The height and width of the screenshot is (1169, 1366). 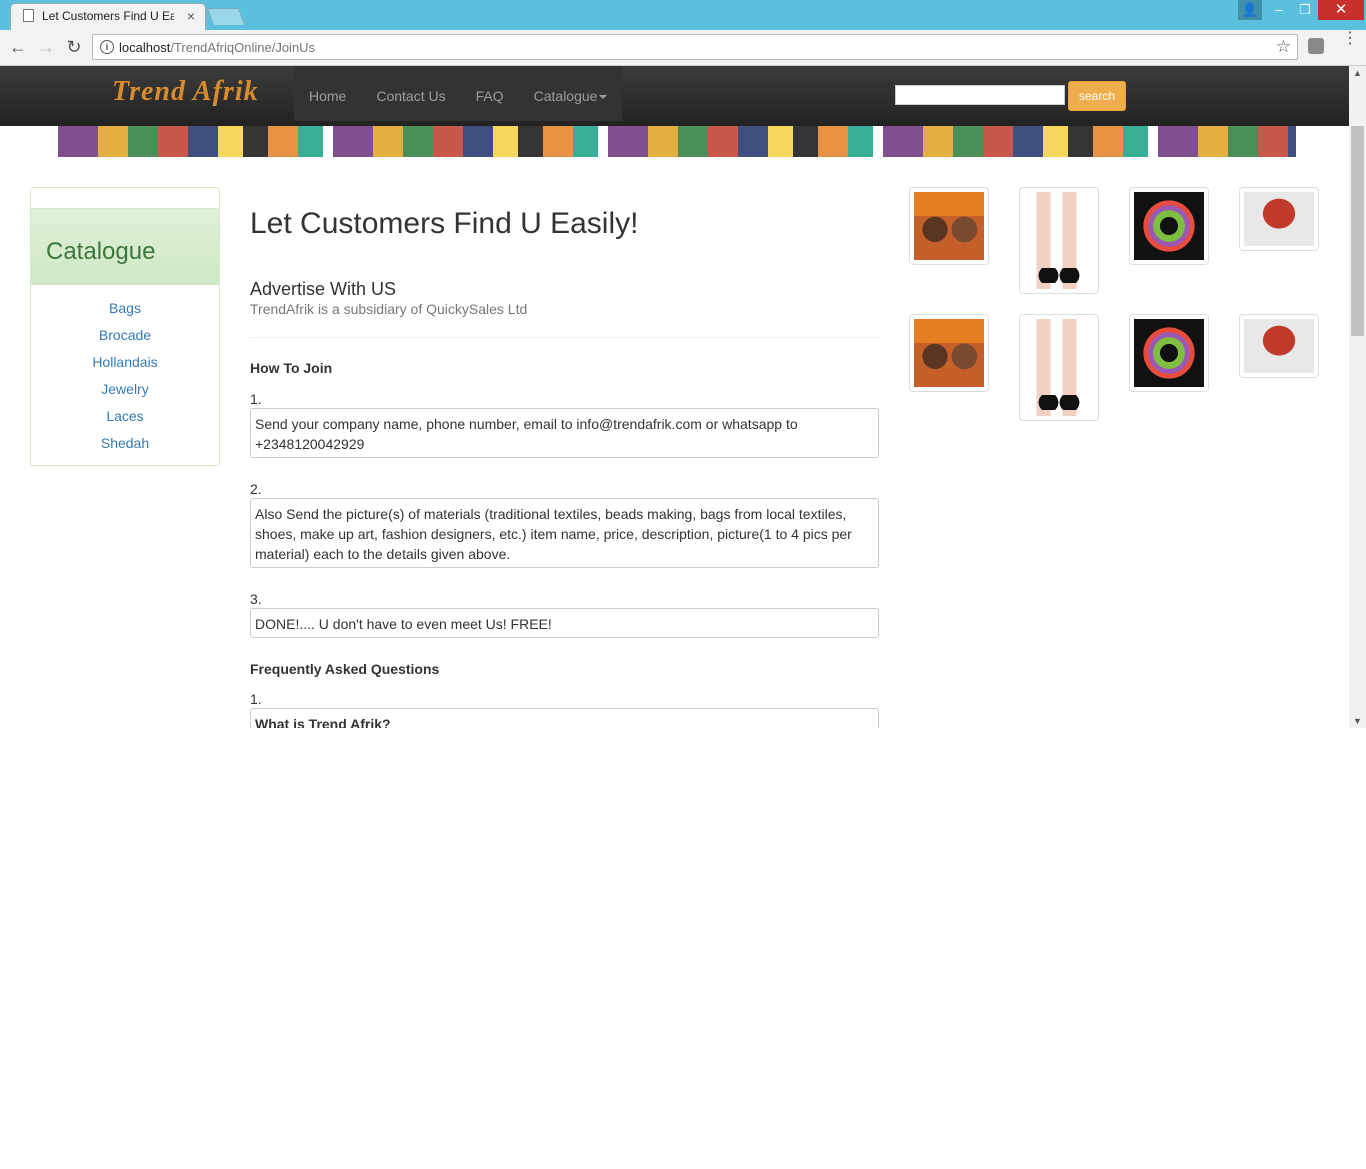 I want to click on url-host: localhost, so click(x=145, y=47).